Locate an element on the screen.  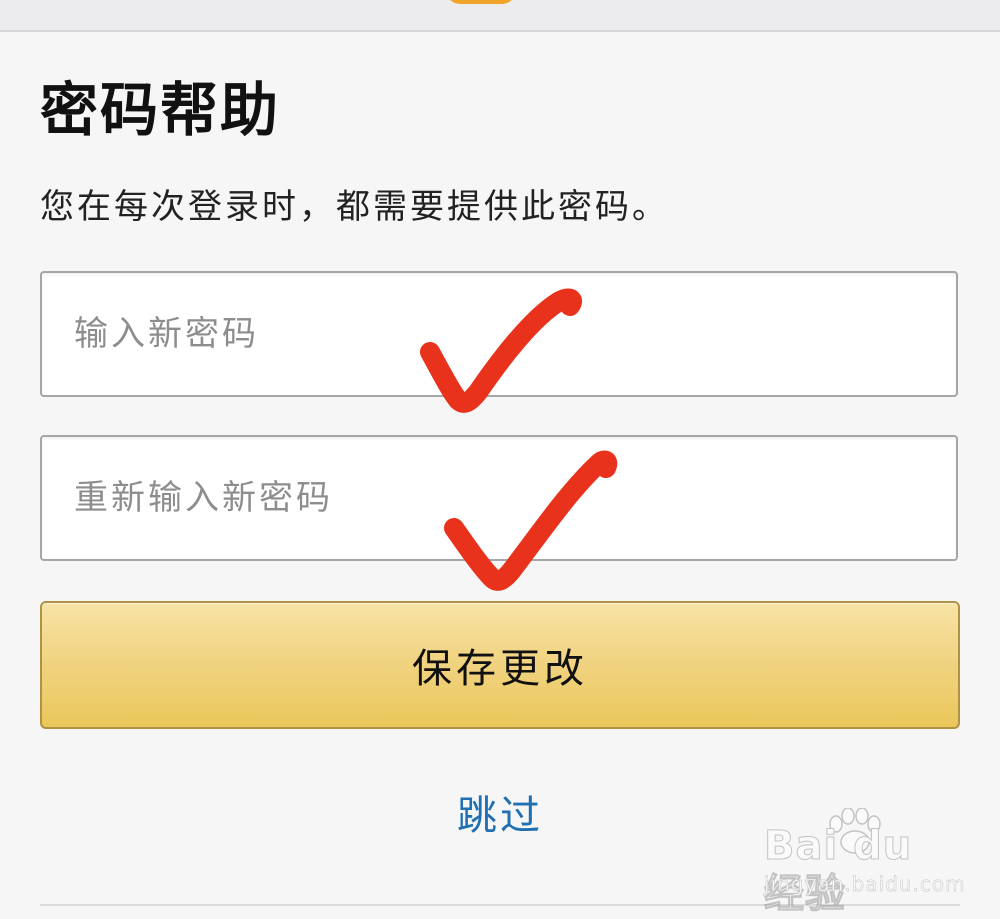
confirm-password-input is located at coordinates (499, 498).